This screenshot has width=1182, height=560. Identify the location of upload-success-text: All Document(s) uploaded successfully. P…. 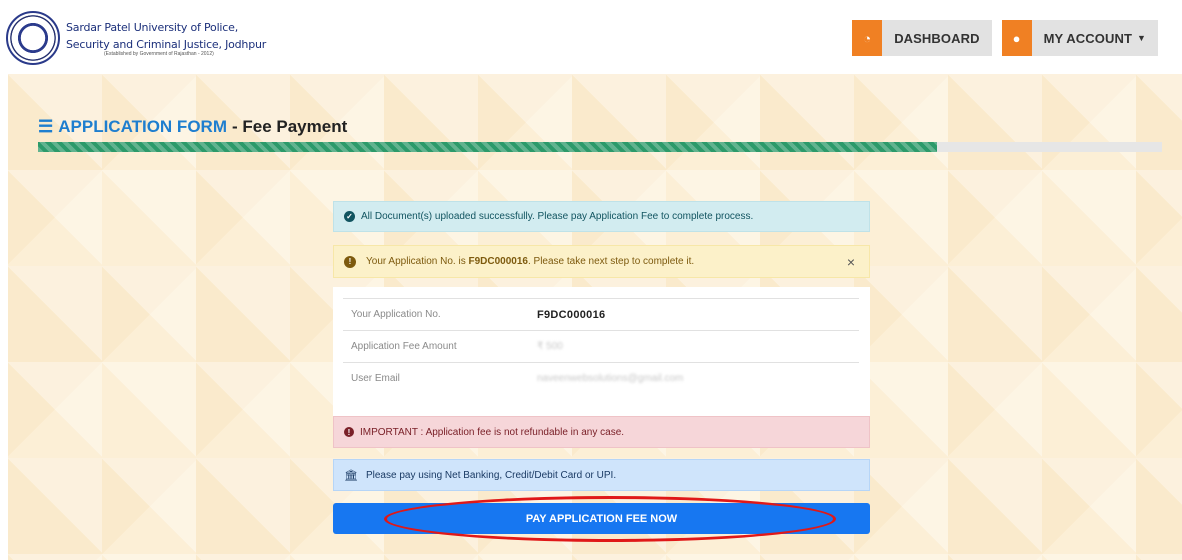
(557, 216).